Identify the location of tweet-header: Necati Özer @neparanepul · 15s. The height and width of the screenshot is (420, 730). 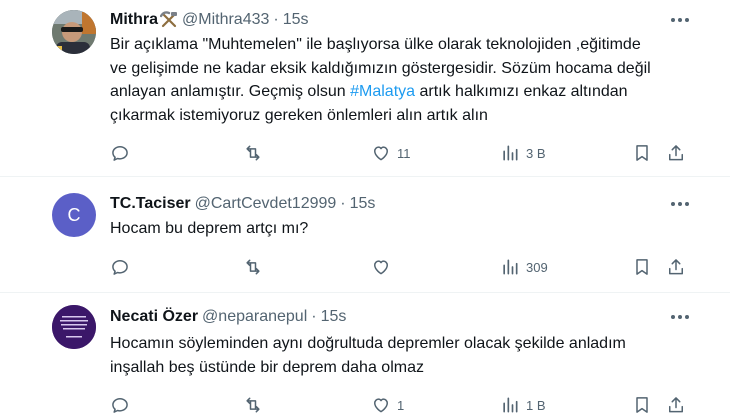
(228, 317).